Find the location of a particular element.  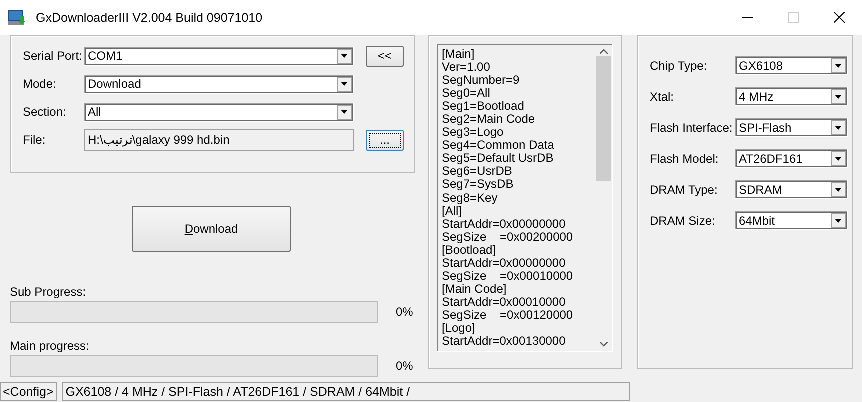

status-text: GX6108 / 4 MHz / SPI-Flash / AT26DF161 / SDRAM / 64Mbit / is located at coordinates (346, 391).